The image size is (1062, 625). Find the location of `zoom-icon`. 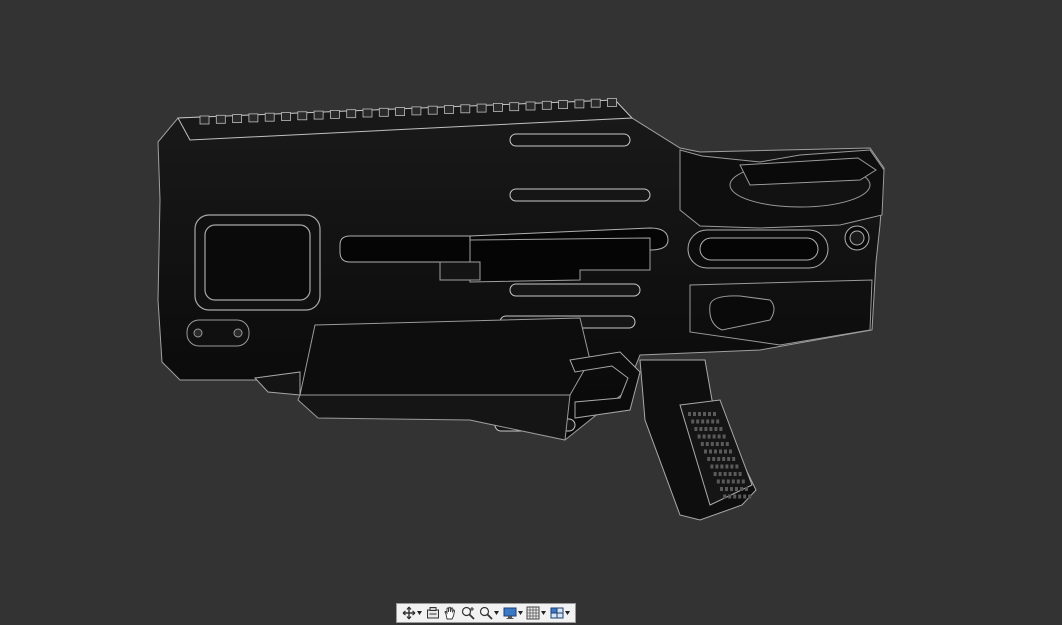

zoom-icon is located at coordinates (468, 613).